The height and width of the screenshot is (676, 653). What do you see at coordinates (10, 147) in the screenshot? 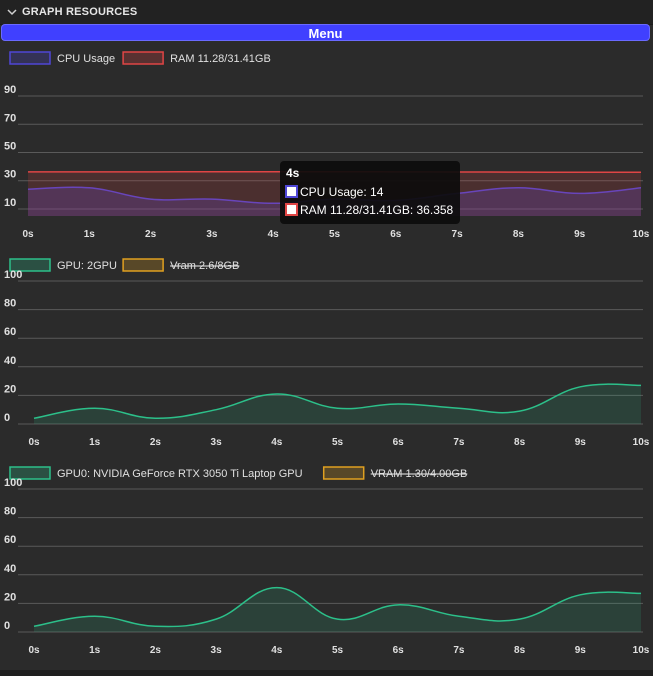
I see `y-tick-label: 50` at bounding box center [10, 147].